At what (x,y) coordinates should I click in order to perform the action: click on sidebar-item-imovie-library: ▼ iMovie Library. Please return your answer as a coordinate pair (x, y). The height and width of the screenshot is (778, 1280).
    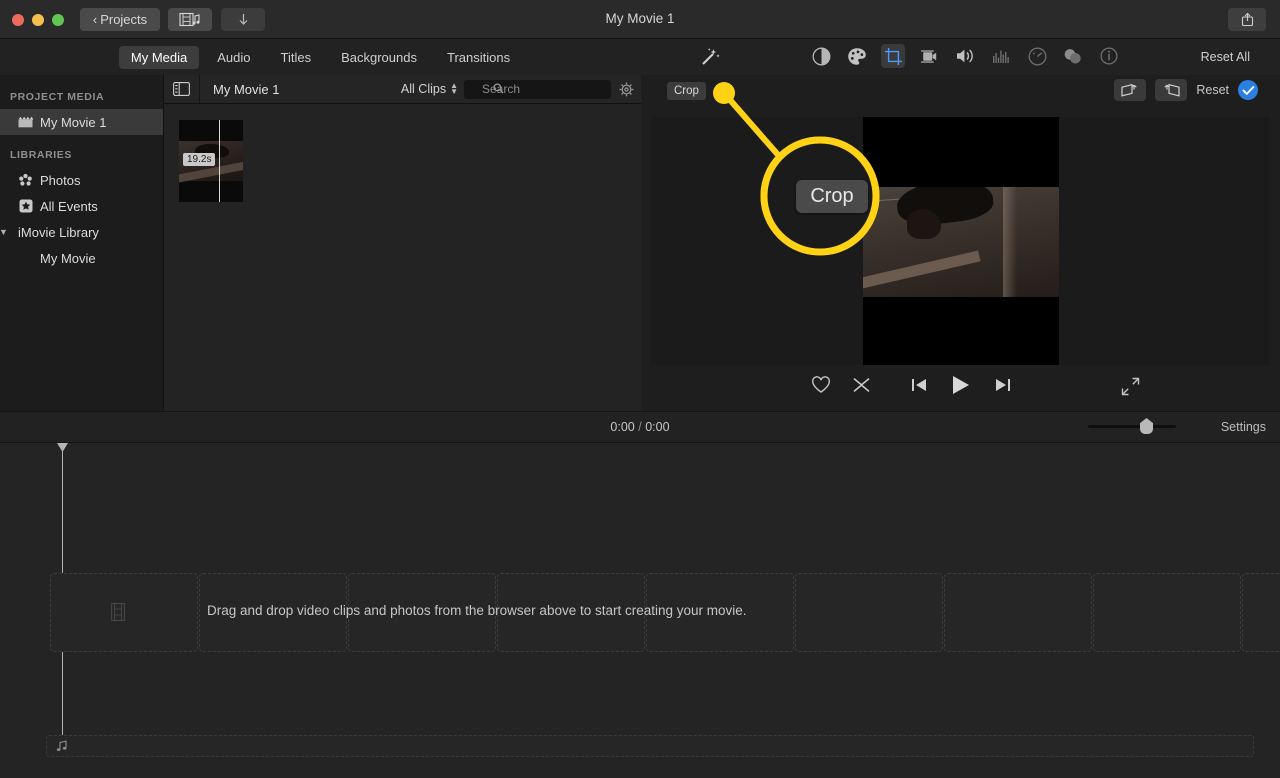
    Looking at the image, I should click on (81, 232).